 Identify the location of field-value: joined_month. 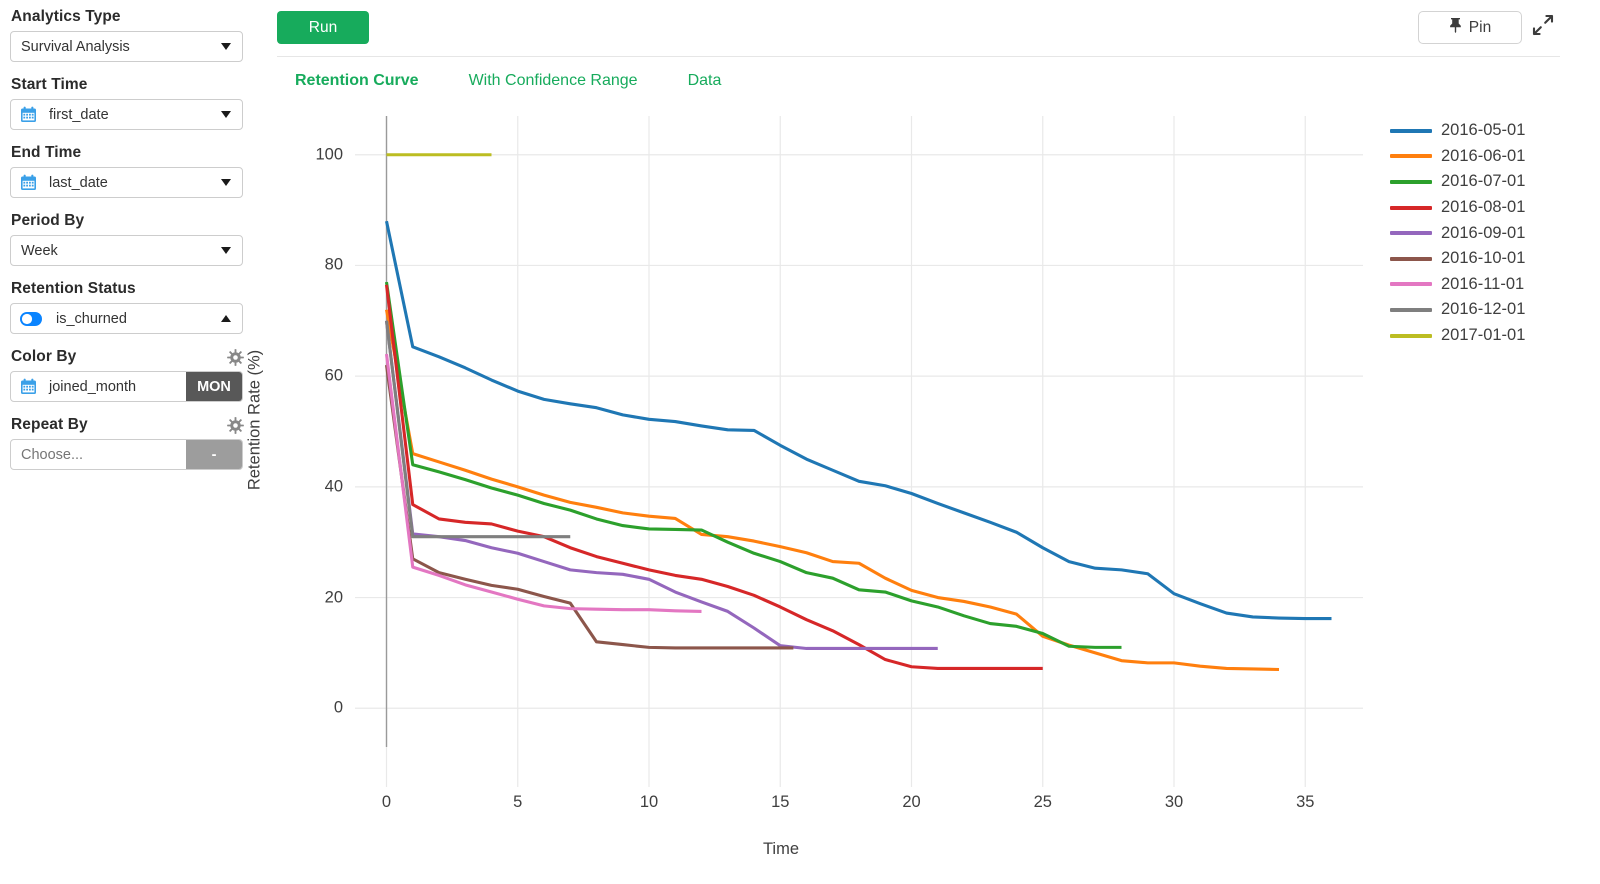
(93, 386).